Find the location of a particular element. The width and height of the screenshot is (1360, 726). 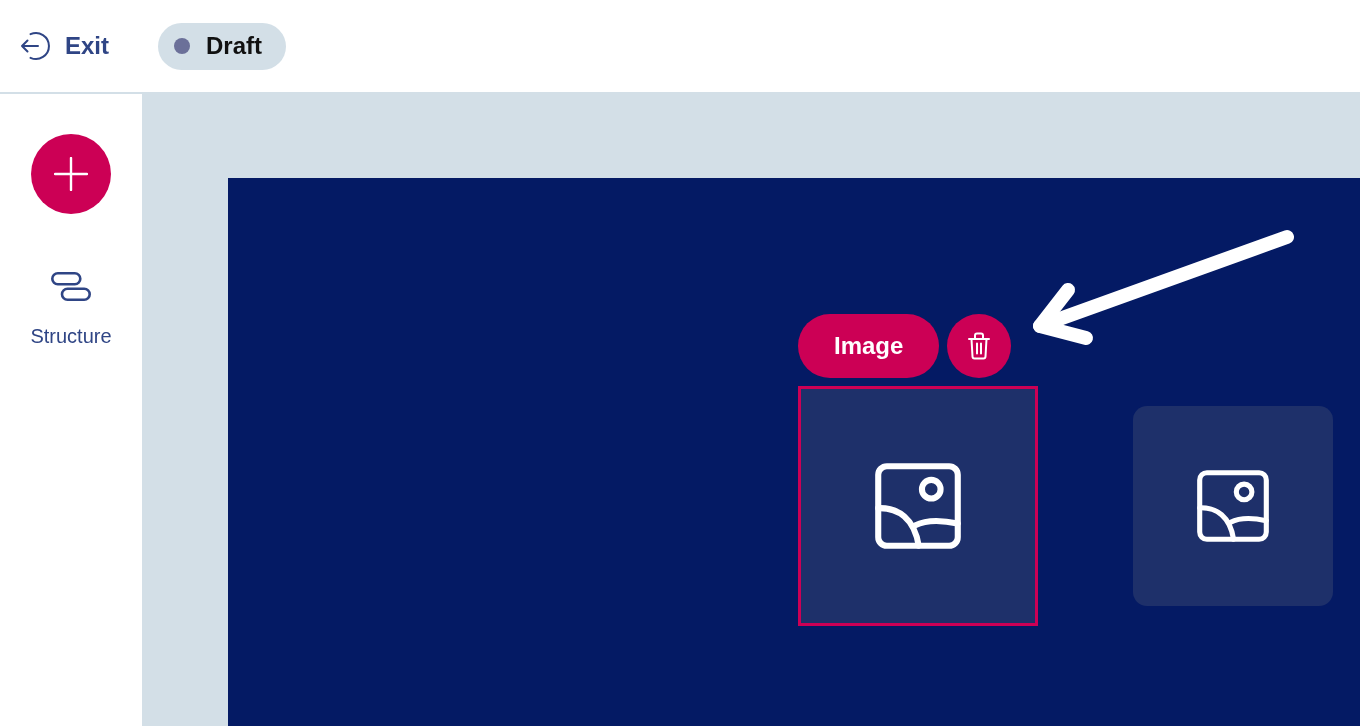

exit-link: Exit is located at coordinates (64, 46).